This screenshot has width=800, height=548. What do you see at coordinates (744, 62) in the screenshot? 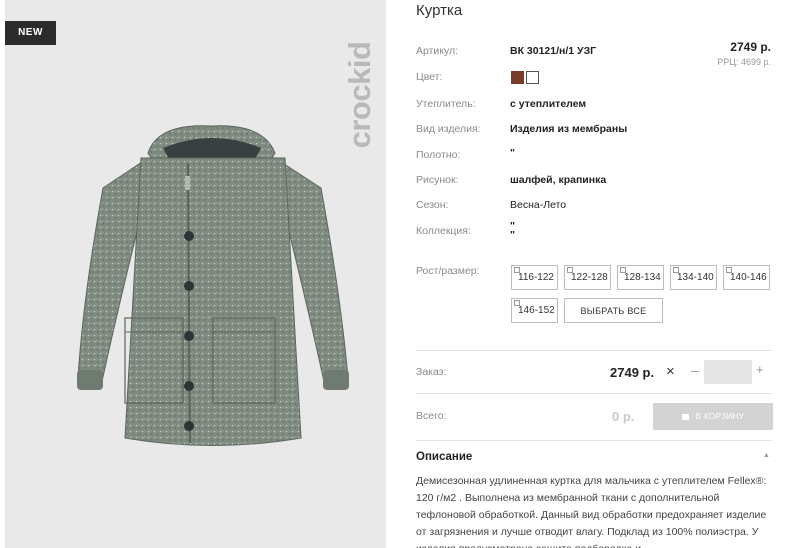
I see `product-rrp: РРЦ: 4699 р.` at bounding box center [744, 62].